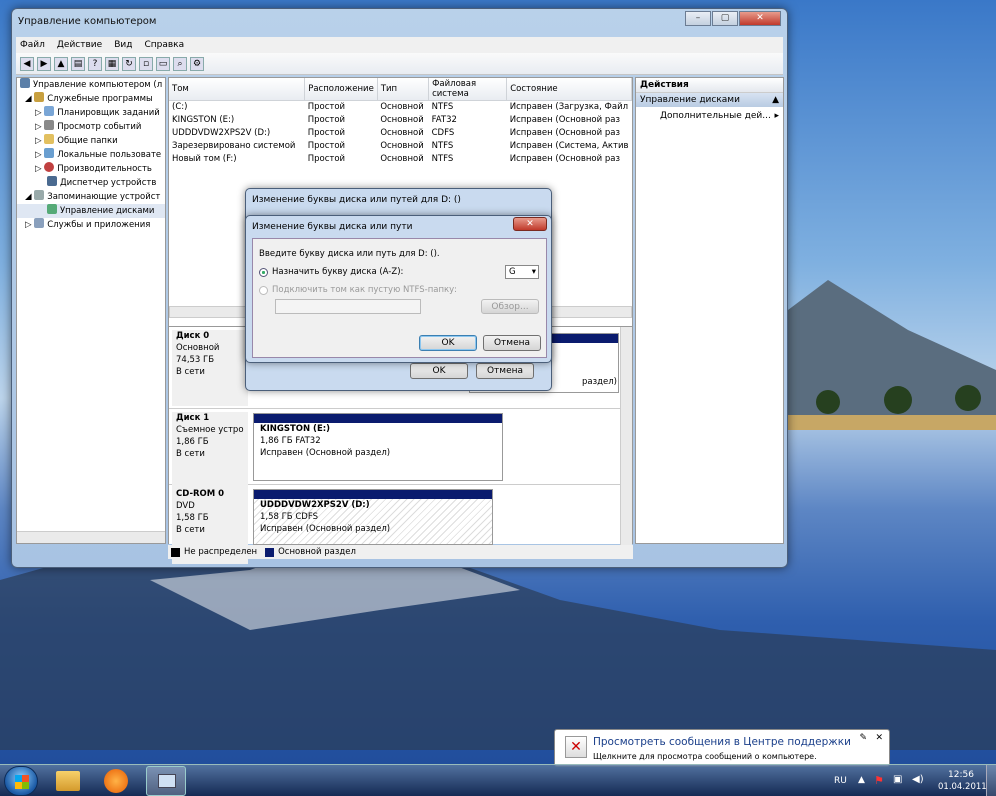  Describe the element at coordinates (123, 45) in the screenshot. I see `menu-view: Вид` at that location.